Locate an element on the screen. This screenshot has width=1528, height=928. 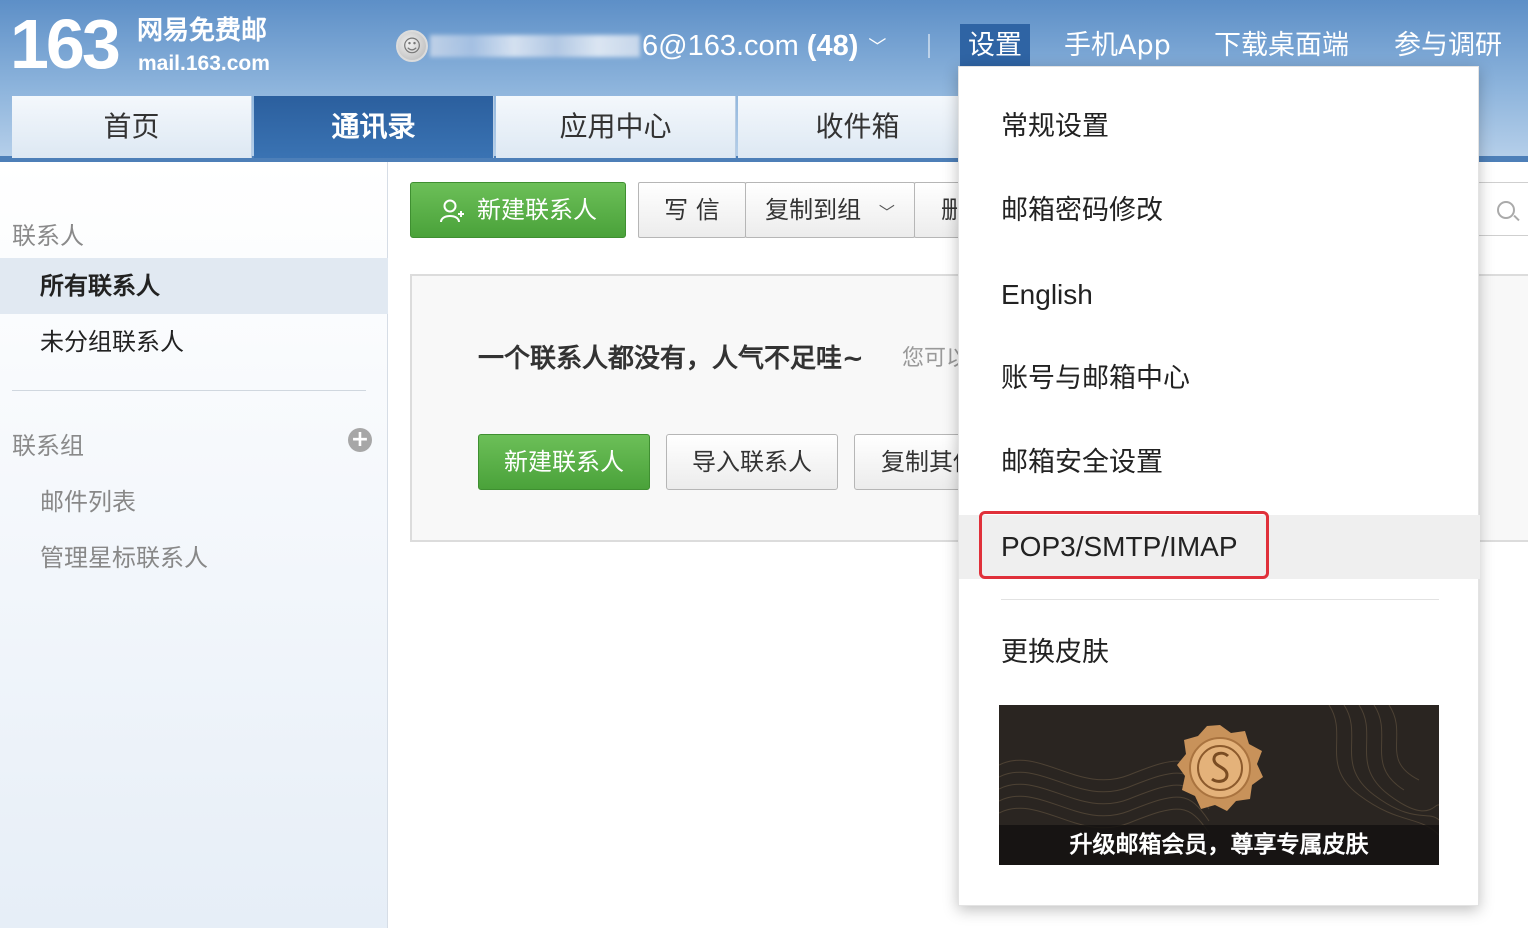
sidebar-item-mail-list: 邮件列表 is located at coordinates (88, 499).